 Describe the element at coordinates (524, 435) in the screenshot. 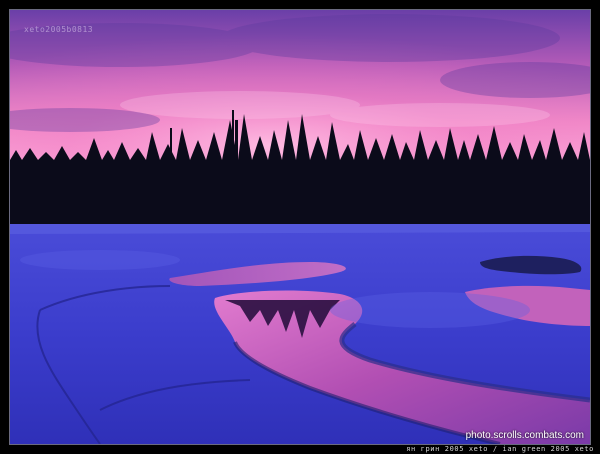

I see `site-credit: photo.scrolls.combats.com` at that location.